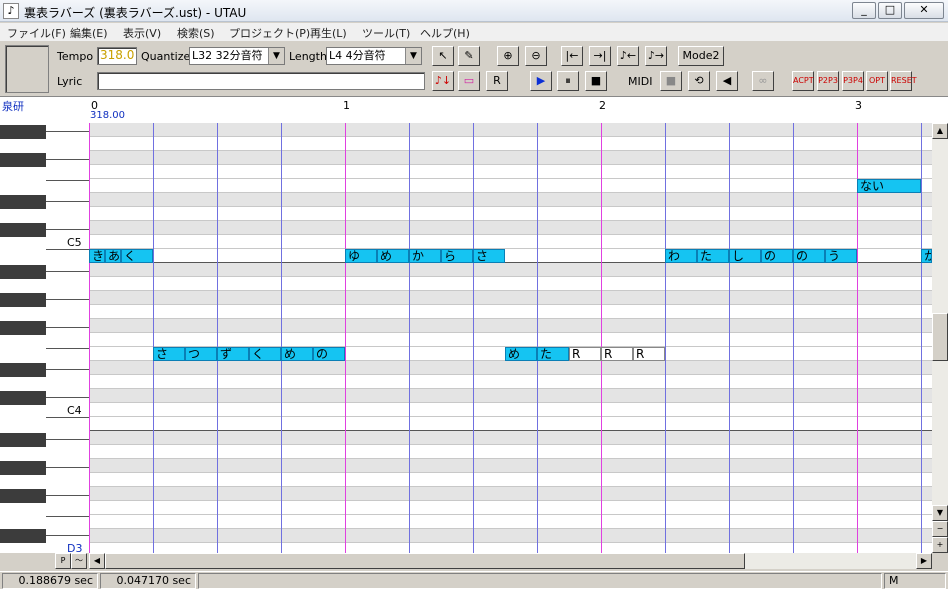 The height and width of the screenshot is (589, 948). I want to click on length-select: L4 4分音符 ▼, so click(374, 56).